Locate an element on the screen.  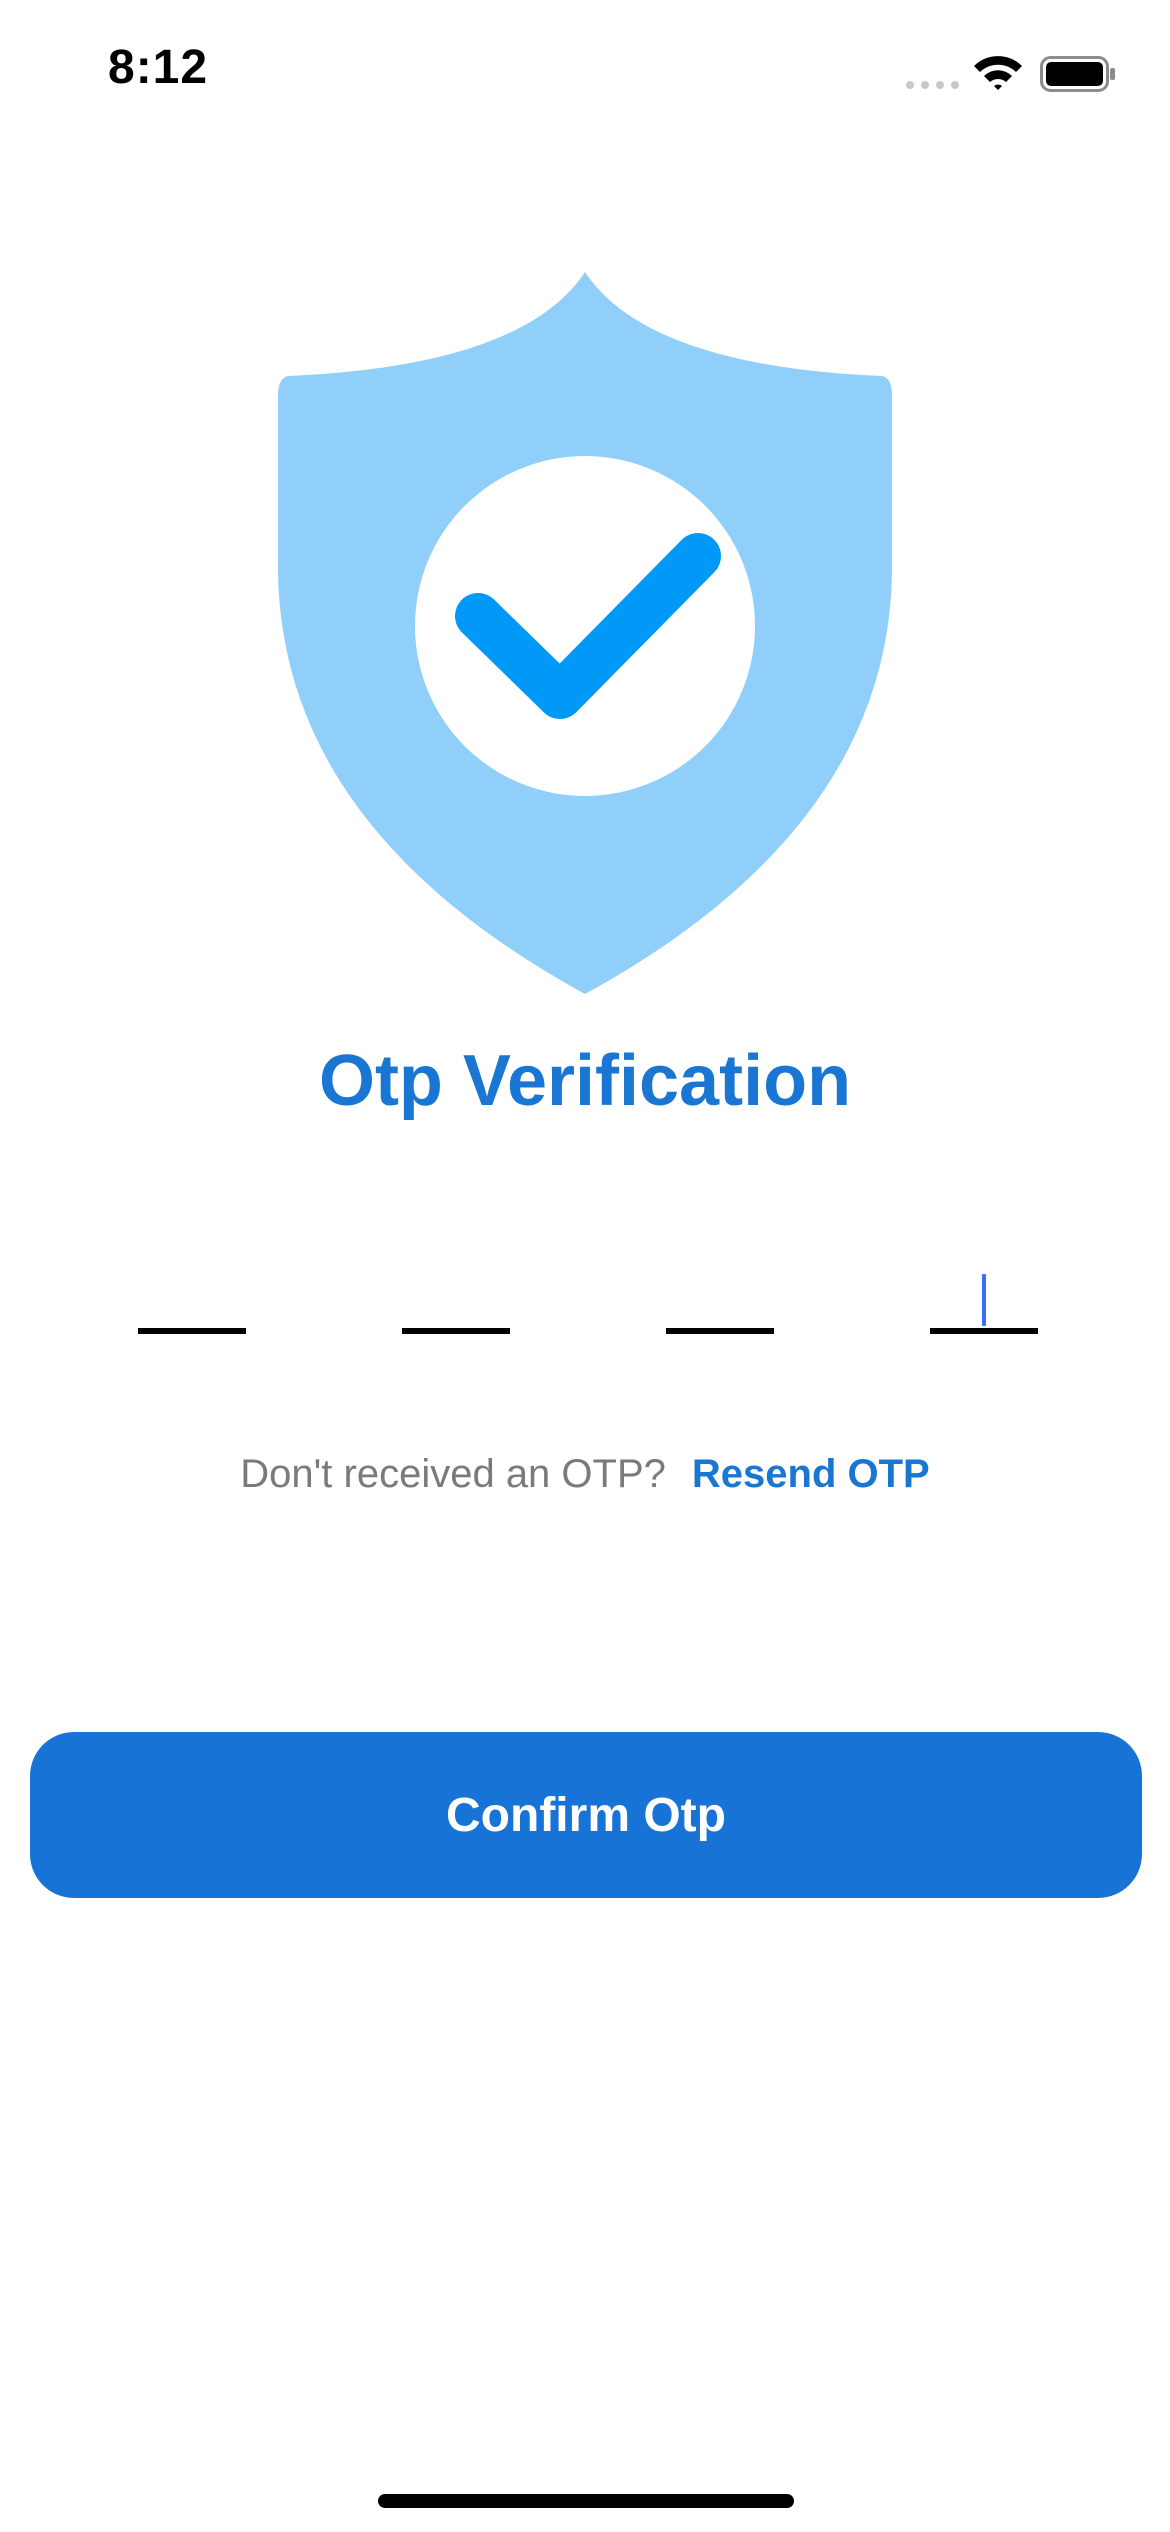
resend-row: Don't received an OTP? Resend OTP is located at coordinates (585, 1474).